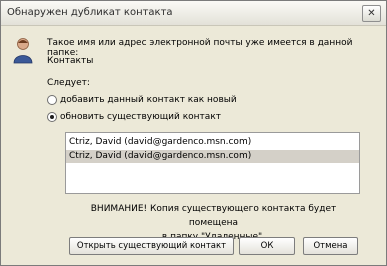  I want to click on option-update-existing-label: обновить существующий контакт, so click(140, 117).